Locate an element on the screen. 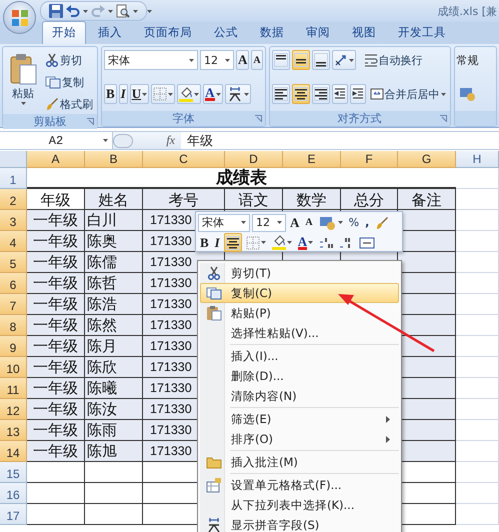 The height and width of the screenshot is (532, 499). group-label: 剪贴板 is located at coordinates (50, 121).